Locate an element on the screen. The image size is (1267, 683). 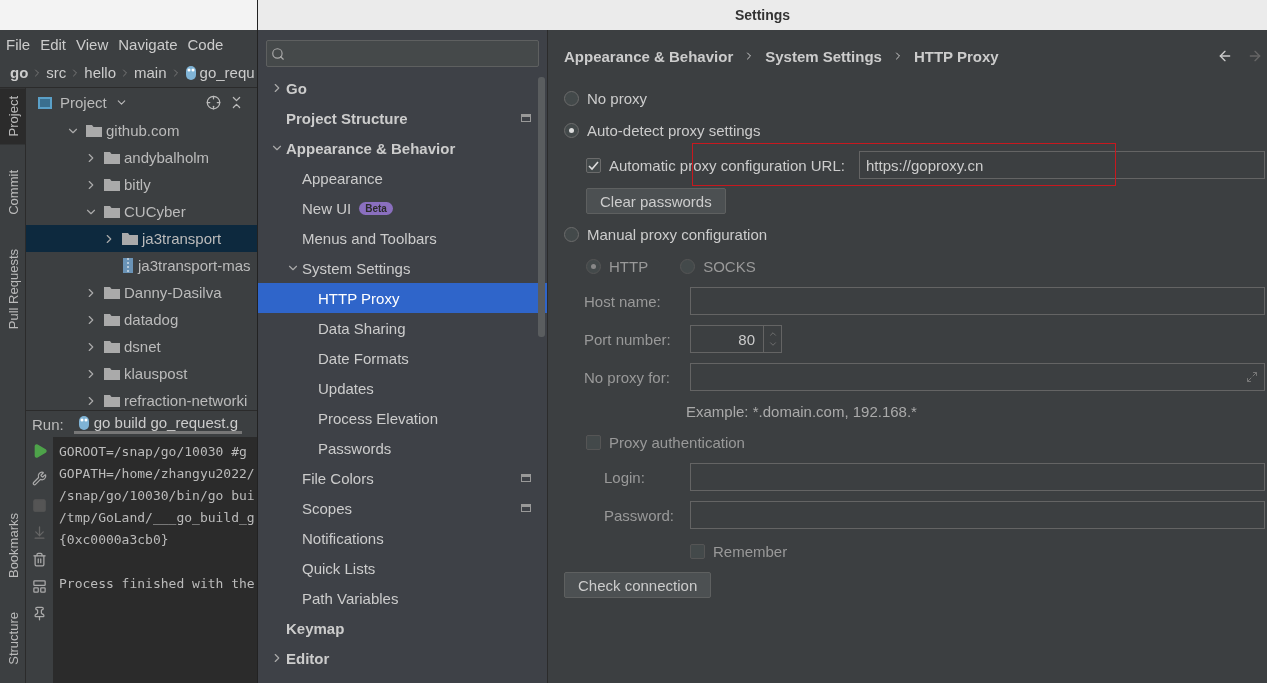
menu-item: Edit is located at coordinates (53, 44).